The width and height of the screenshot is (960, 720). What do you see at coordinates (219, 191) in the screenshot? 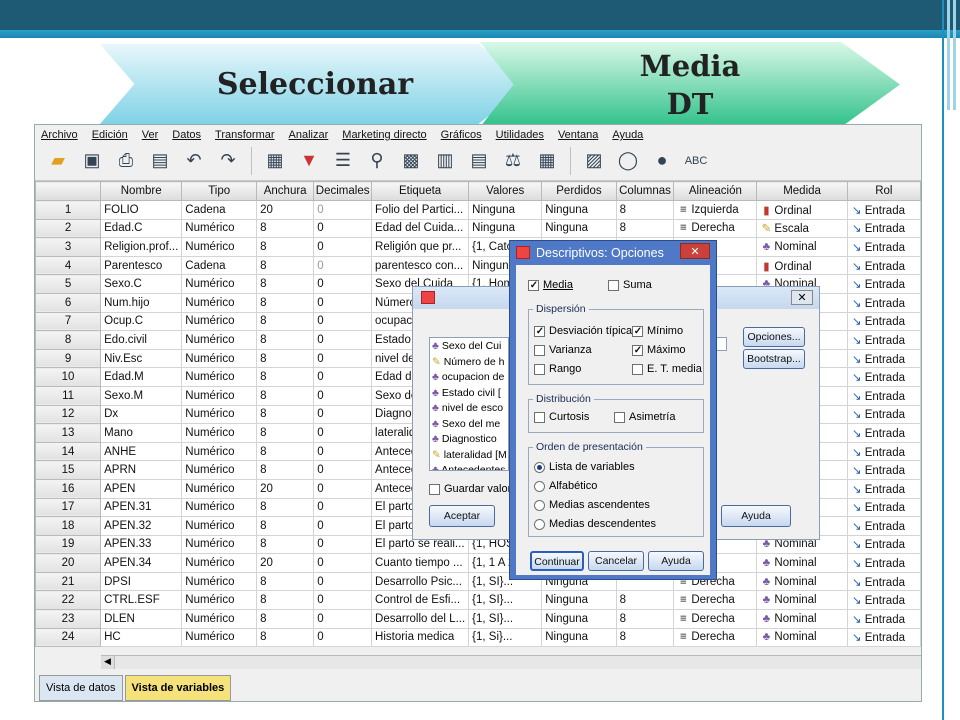
I see `column-header: Tipo` at bounding box center [219, 191].